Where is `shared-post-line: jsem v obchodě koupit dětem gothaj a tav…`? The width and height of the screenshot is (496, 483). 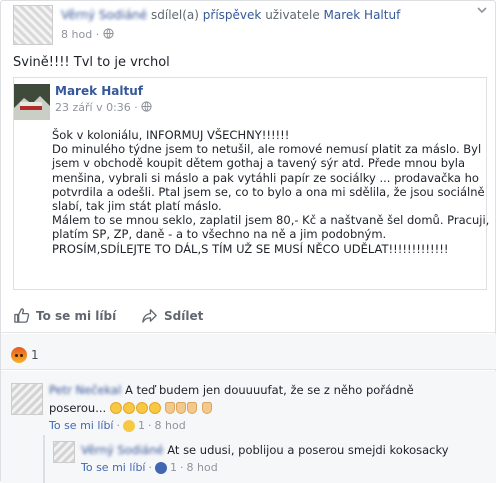
shared-post-line: jsem v obchodě koupit dětem gothaj a tav… is located at coordinates (259, 163).